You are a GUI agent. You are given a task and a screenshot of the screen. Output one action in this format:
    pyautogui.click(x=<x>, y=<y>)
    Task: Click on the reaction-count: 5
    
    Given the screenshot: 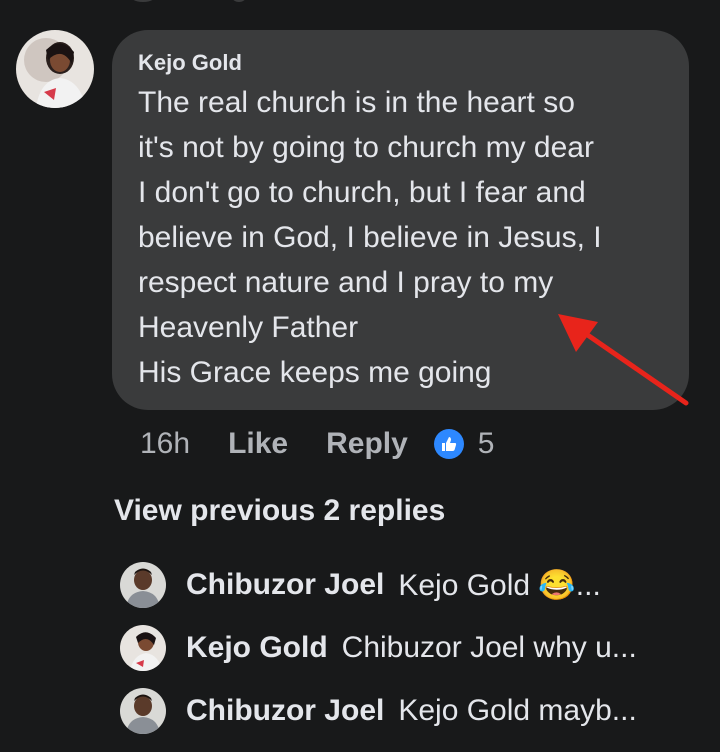 What is the action you would take?
    pyautogui.click(x=486, y=444)
    